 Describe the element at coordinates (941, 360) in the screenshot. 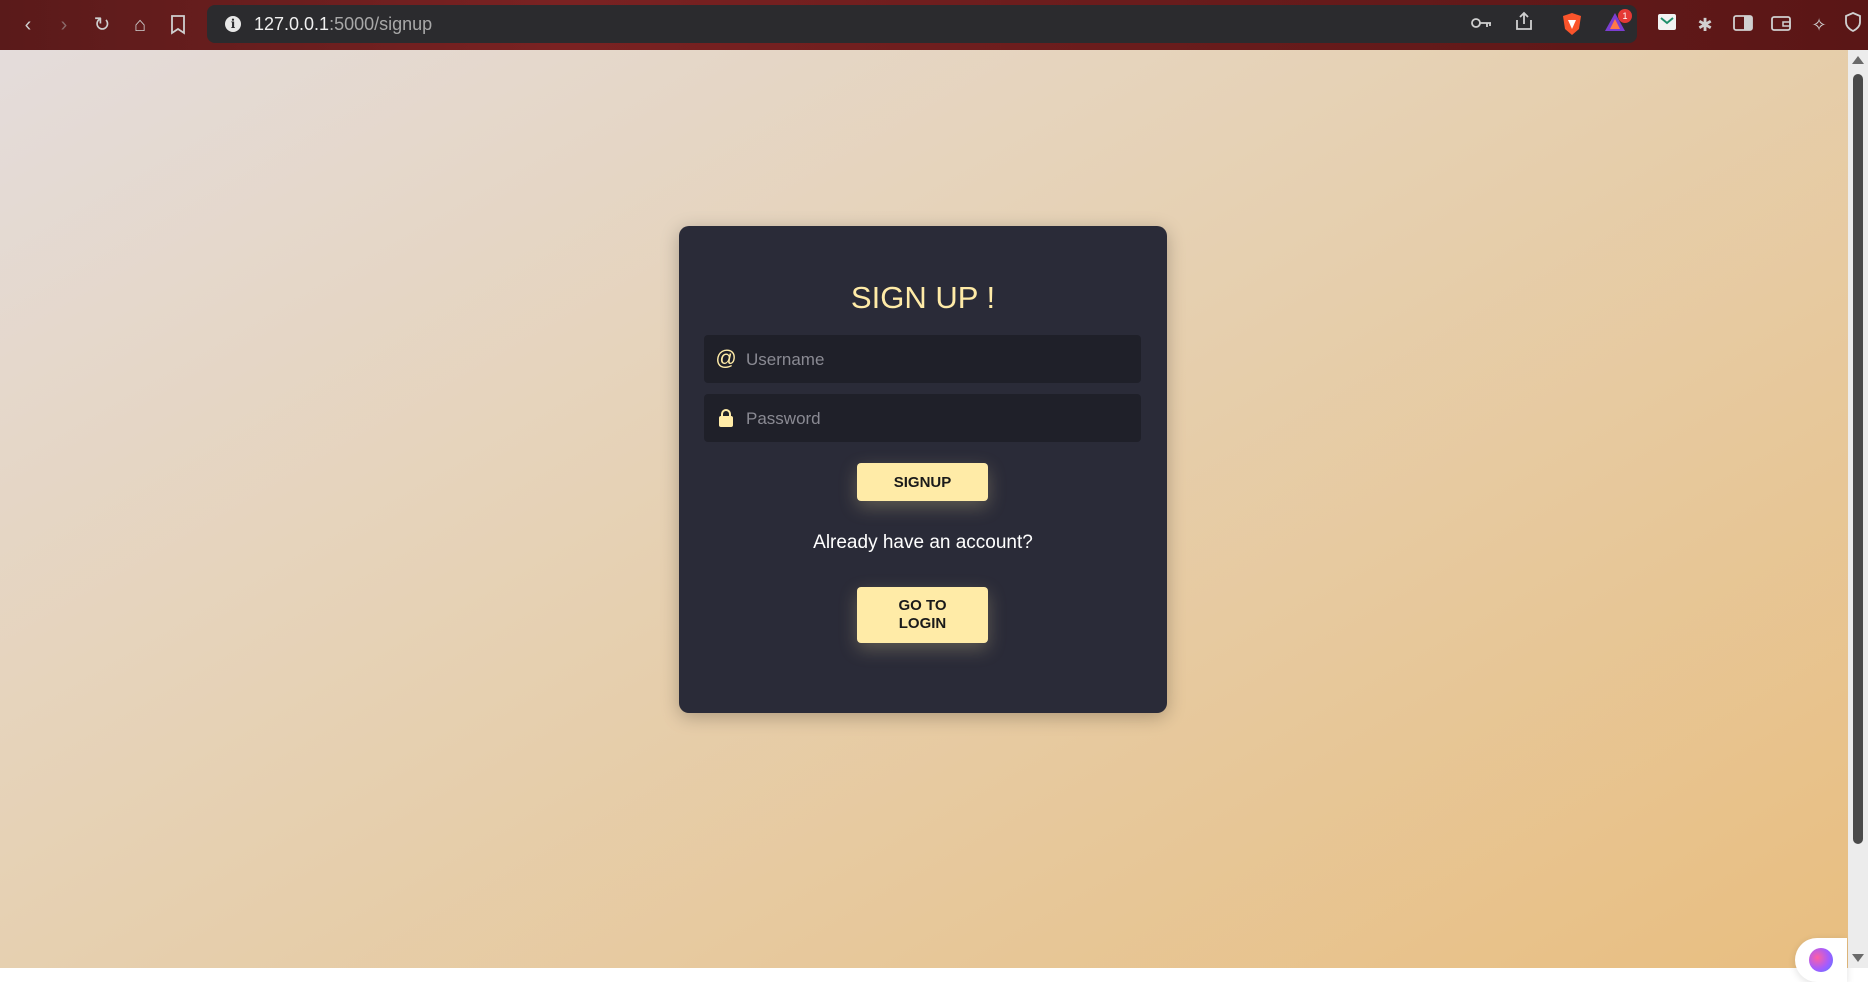

I see `username-input` at that location.